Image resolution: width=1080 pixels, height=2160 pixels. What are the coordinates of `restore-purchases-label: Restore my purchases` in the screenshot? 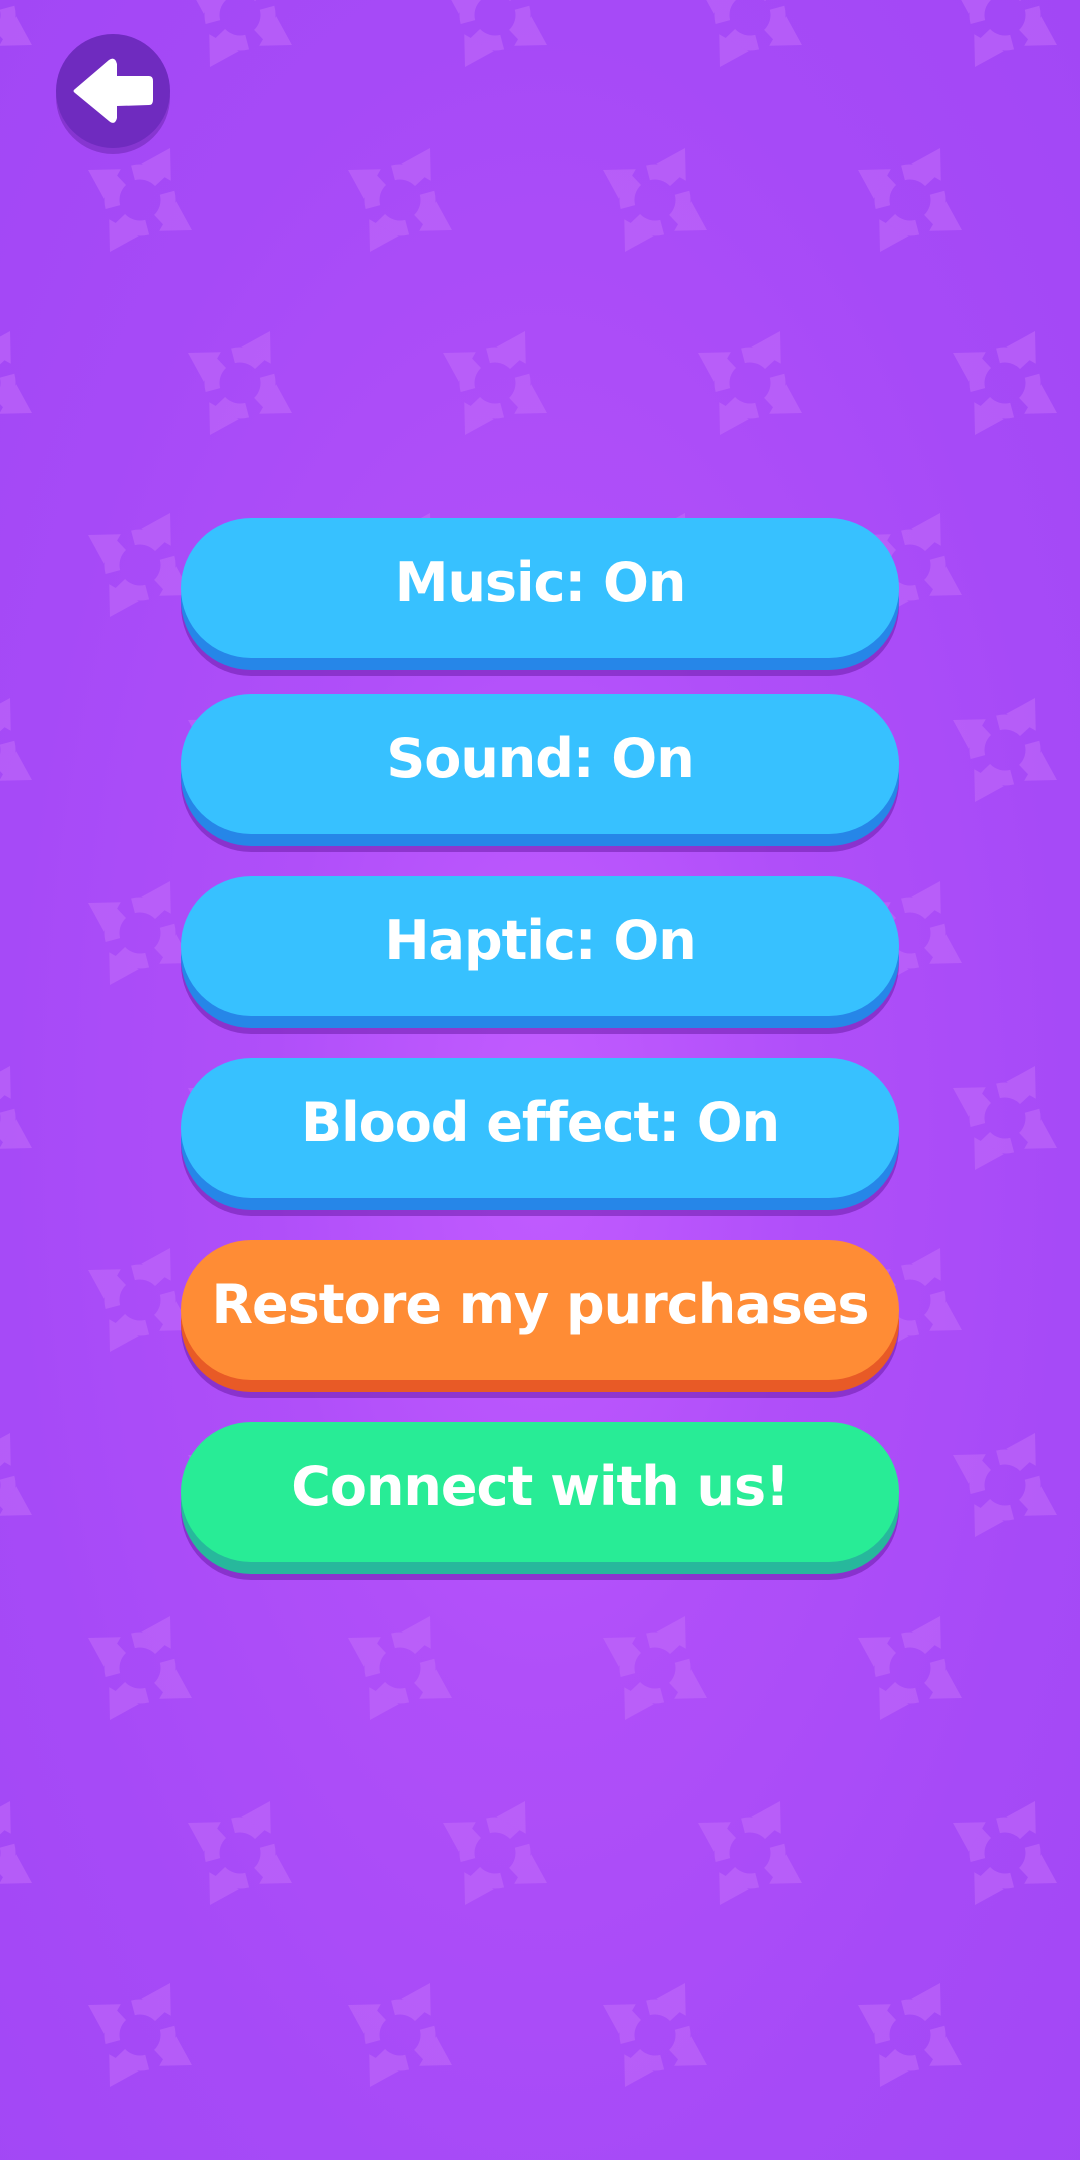 It's located at (540, 1304).